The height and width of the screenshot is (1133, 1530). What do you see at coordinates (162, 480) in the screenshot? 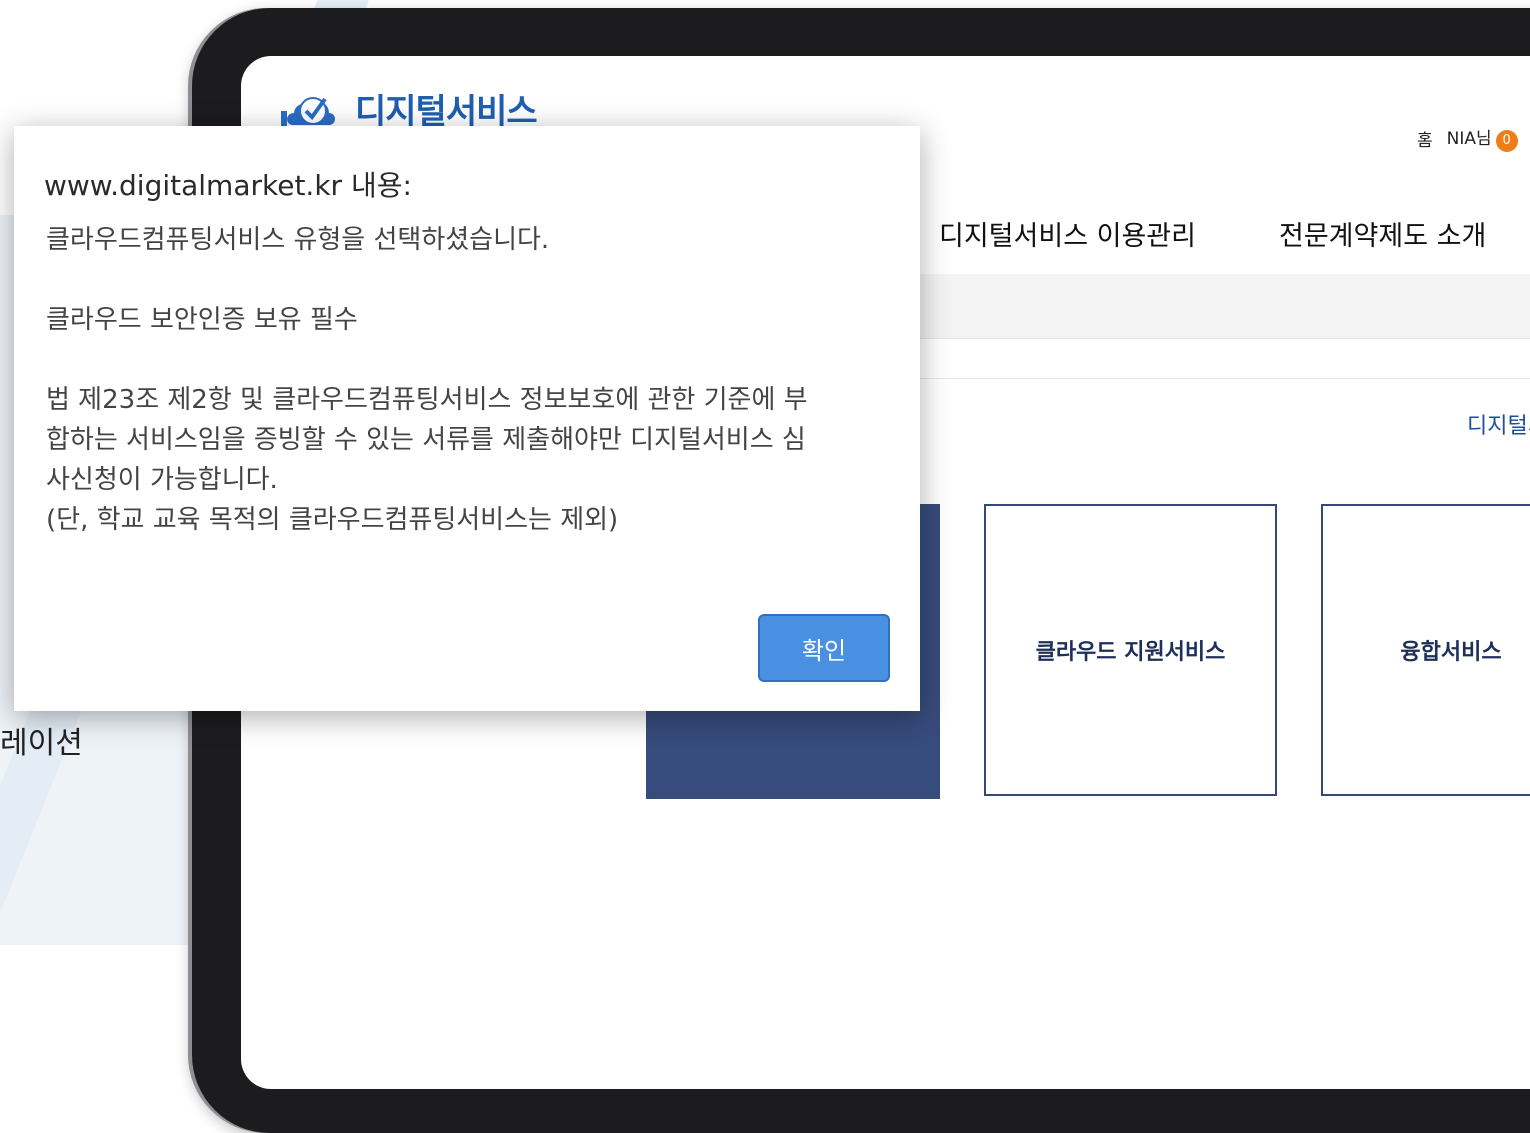
I see `dialog-line: 사신청이 가능합니다.` at bounding box center [162, 480].